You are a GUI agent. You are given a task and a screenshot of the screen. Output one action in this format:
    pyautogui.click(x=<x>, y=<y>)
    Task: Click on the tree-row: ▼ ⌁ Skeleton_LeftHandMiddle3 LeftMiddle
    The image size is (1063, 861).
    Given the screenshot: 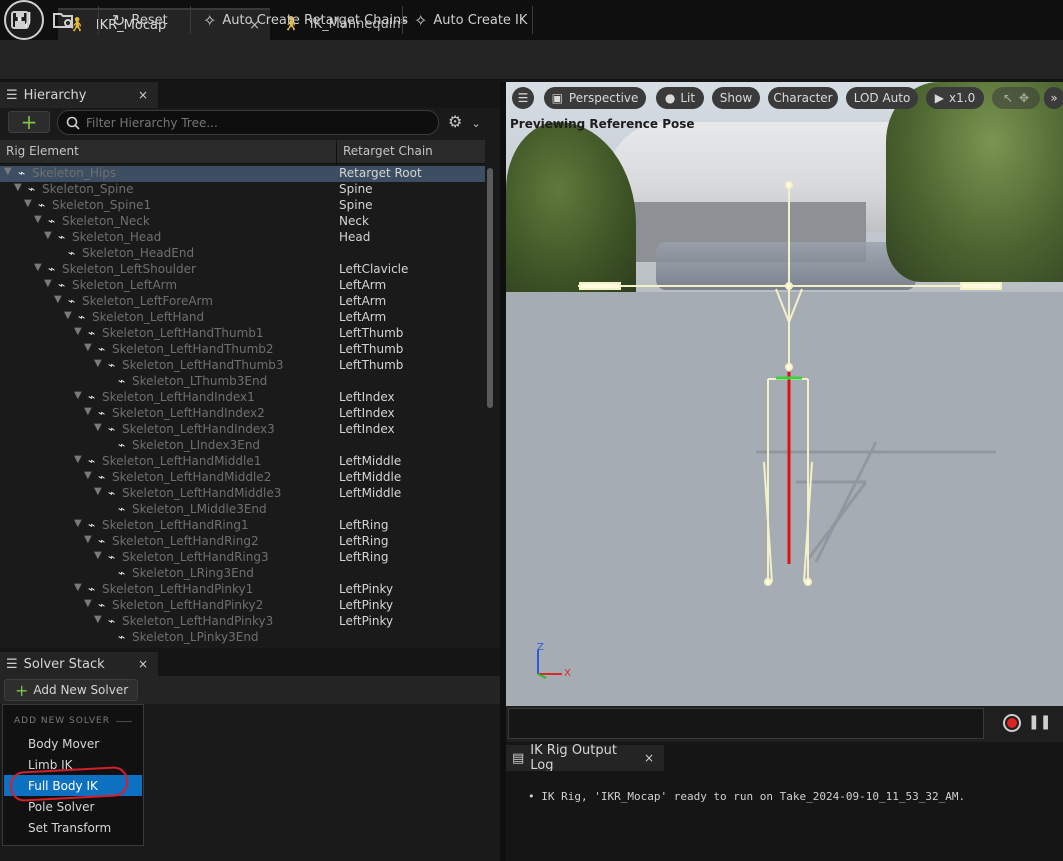 What is the action you would take?
    pyautogui.click(x=242, y=494)
    